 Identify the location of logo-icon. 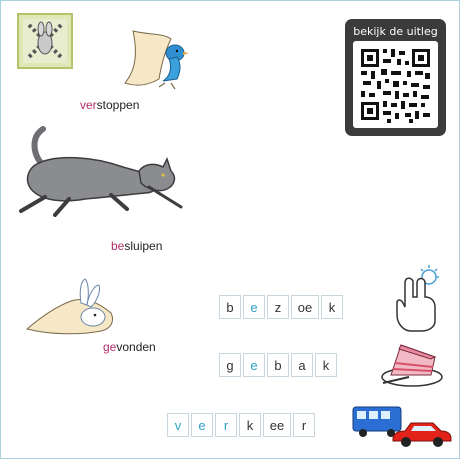
(45, 41).